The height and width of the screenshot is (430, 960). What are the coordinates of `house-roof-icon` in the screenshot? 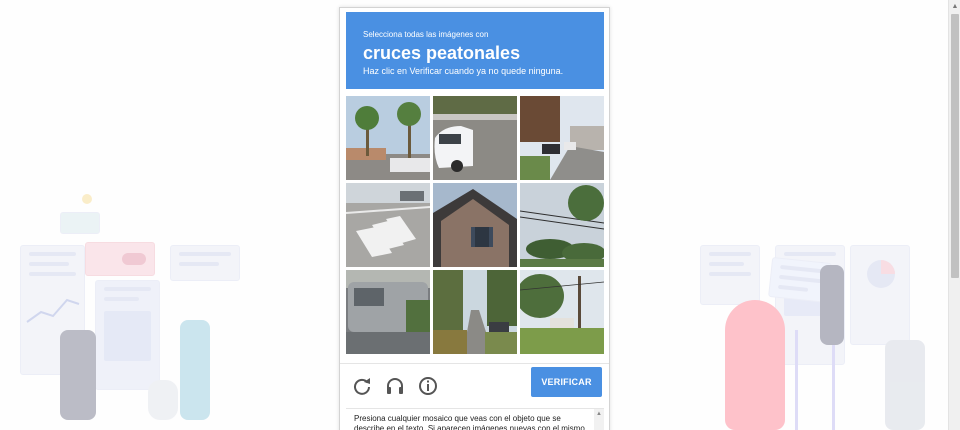 It's located at (475, 225).